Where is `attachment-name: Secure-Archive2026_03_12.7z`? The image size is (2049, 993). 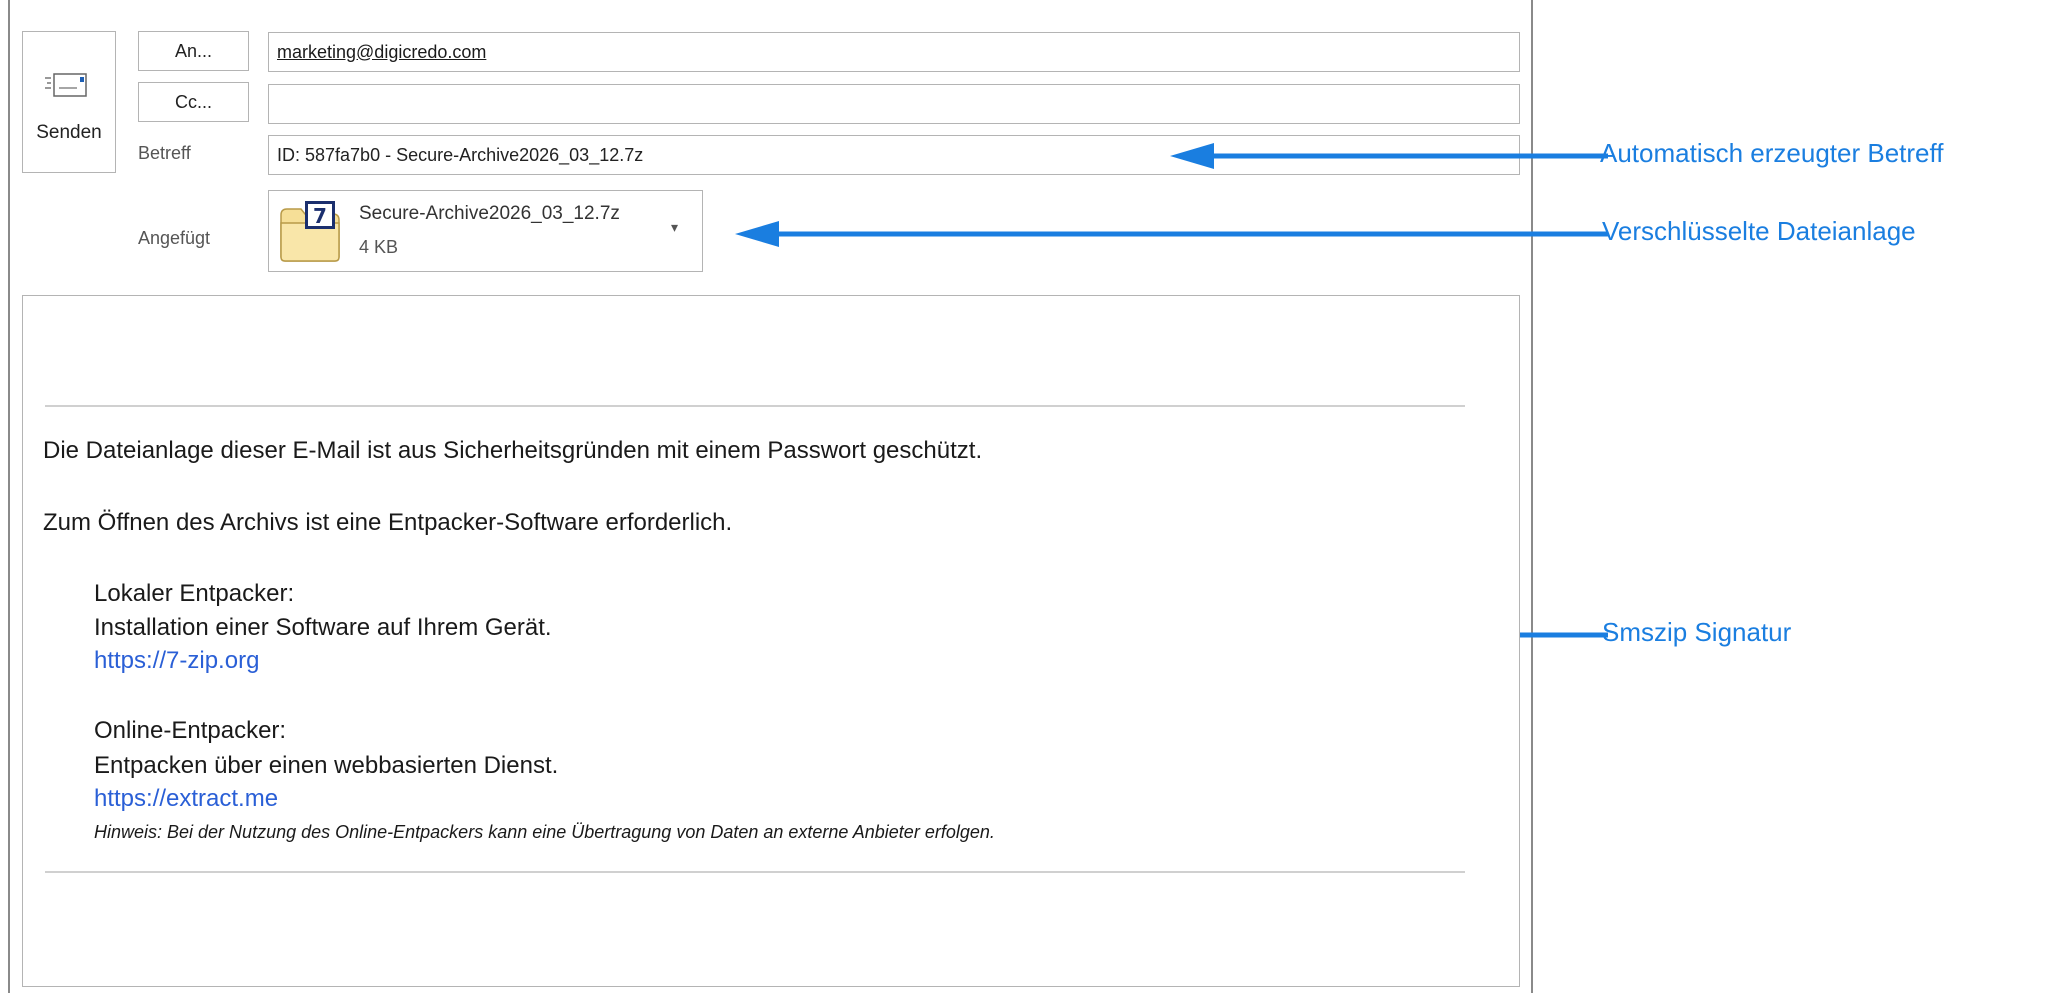
attachment-name: Secure-Archive2026_03_12.7z is located at coordinates (489, 213).